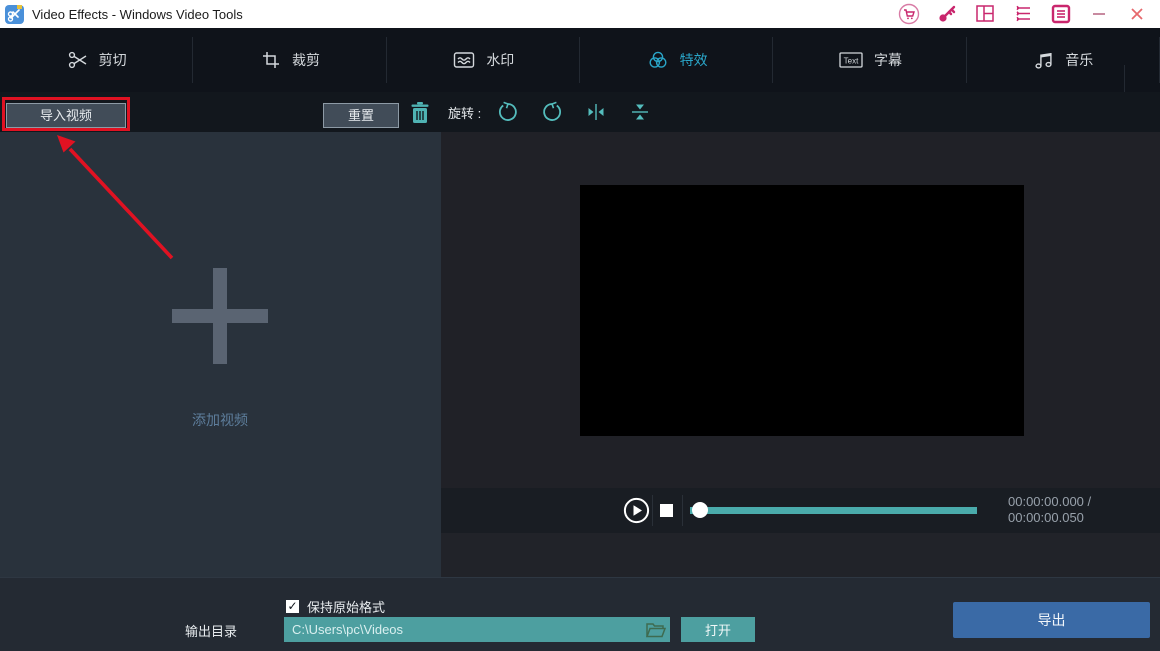  What do you see at coordinates (985, 14) in the screenshot?
I see `layout-panels-icon` at bounding box center [985, 14].